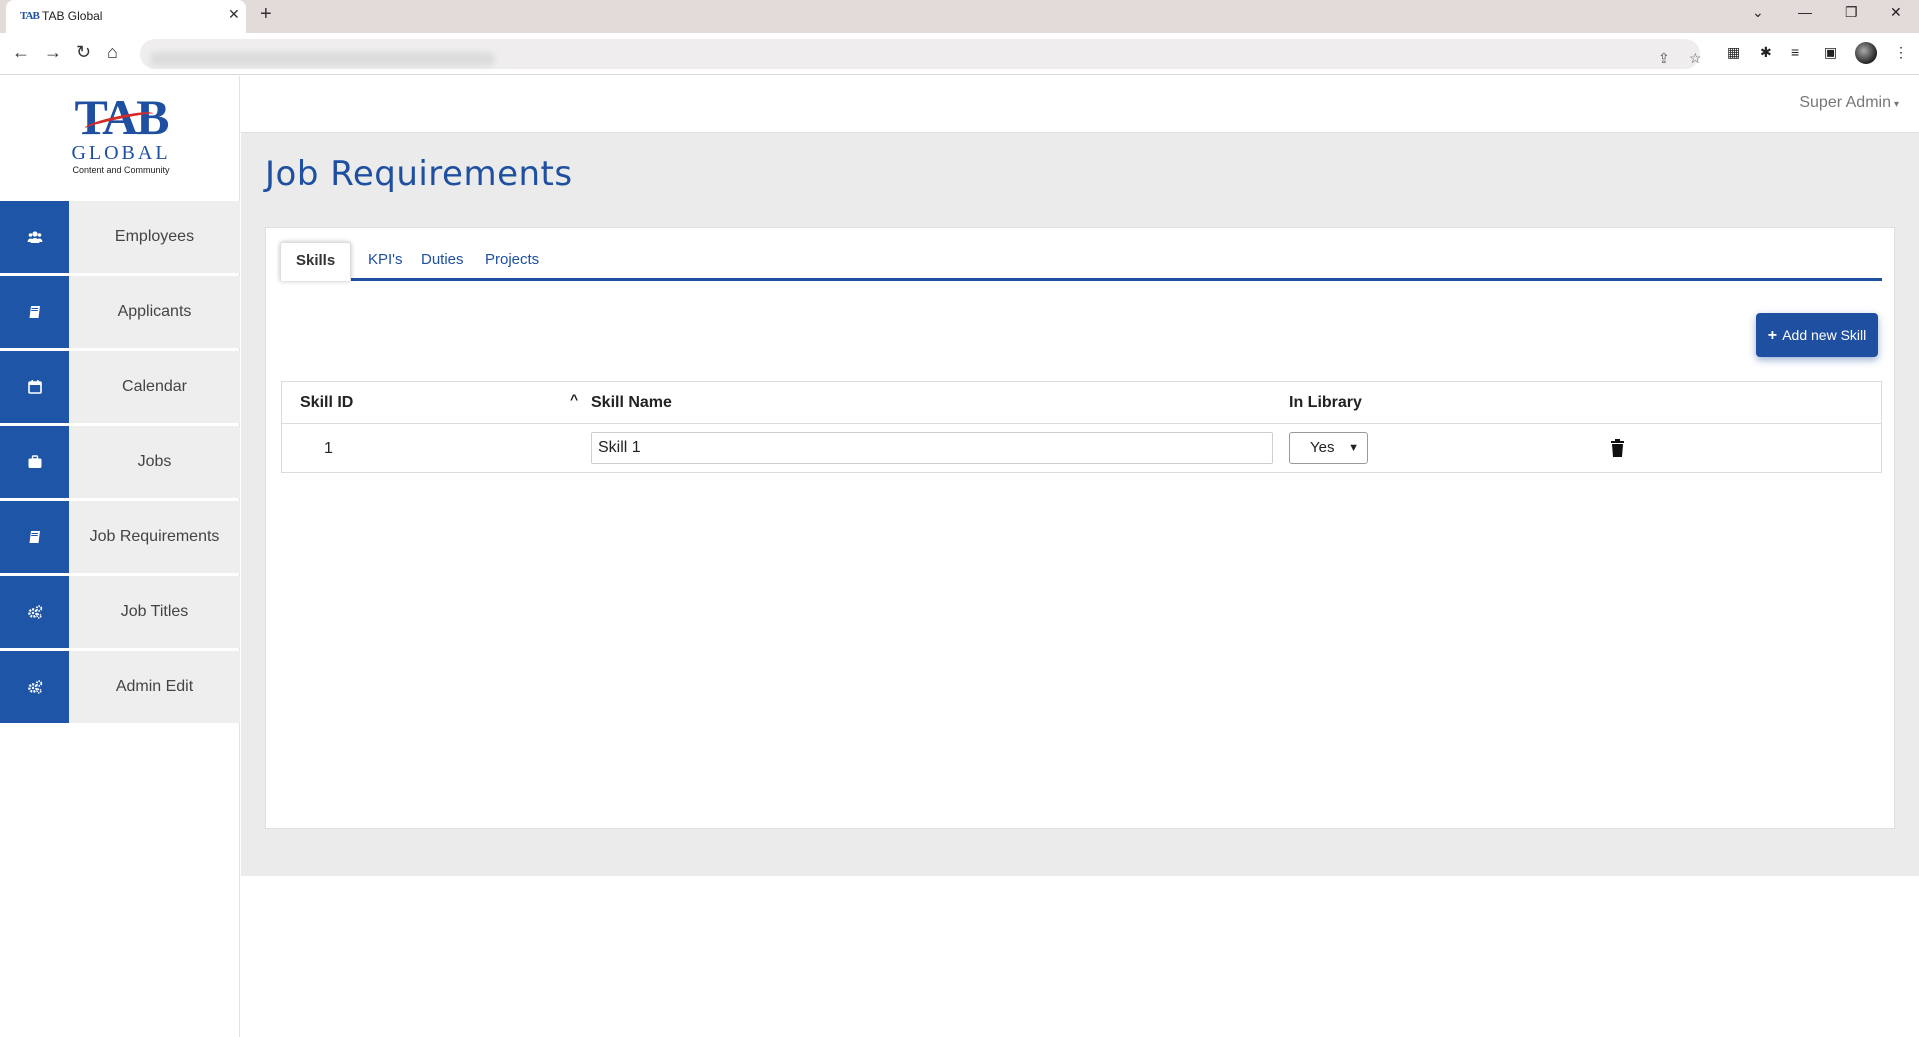 This screenshot has width=1919, height=1037. Describe the element at coordinates (328, 448) in the screenshot. I see `skill-id-cell: 1` at that location.